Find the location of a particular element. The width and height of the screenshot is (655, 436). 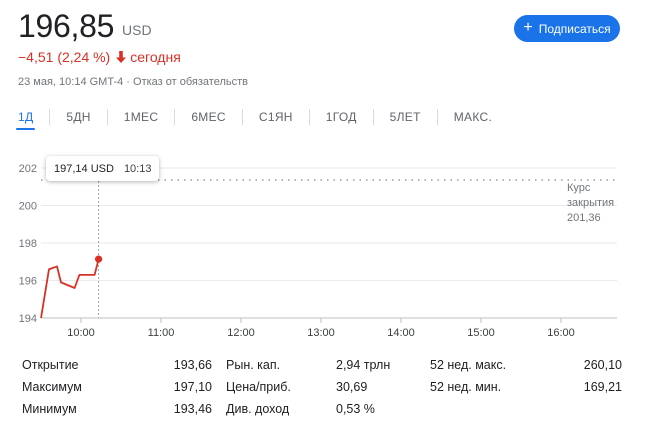

chart-tooltip: 197,14 USD 10:13 is located at coordinates (103, 168).